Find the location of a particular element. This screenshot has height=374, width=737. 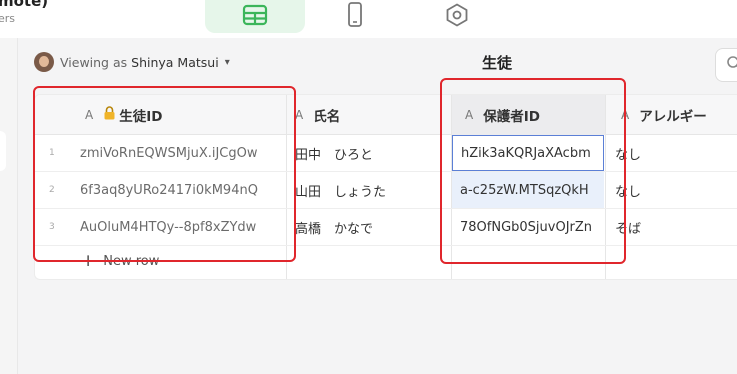

mobile-icon is located at coordinates (355, 16).